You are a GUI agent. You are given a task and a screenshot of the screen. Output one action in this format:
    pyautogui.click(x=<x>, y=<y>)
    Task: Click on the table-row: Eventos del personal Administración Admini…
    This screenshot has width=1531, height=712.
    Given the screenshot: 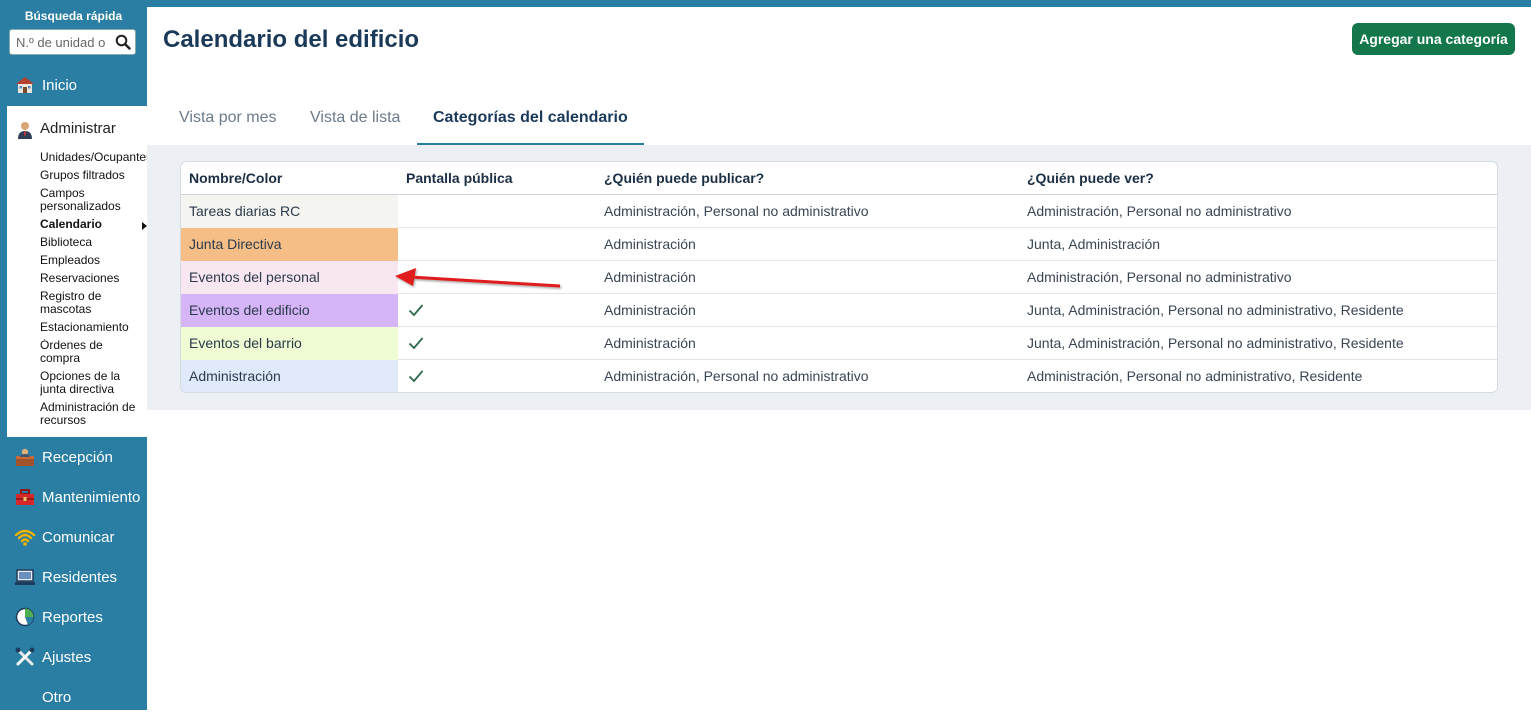 What is the action you would take?
    pyautogui.click(x=839, y=277)
    